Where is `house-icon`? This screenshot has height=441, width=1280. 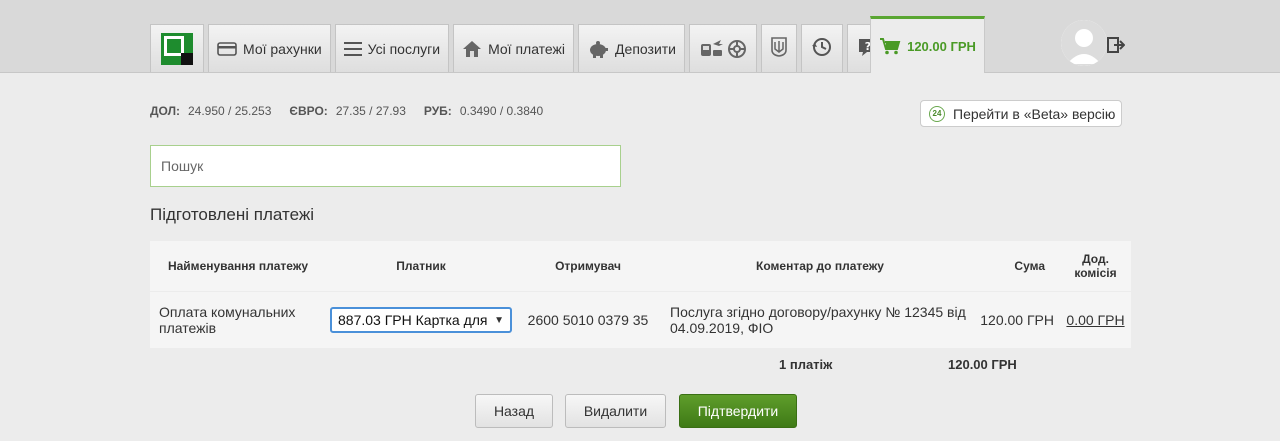
house-icon is located at coordinates (472, 49).